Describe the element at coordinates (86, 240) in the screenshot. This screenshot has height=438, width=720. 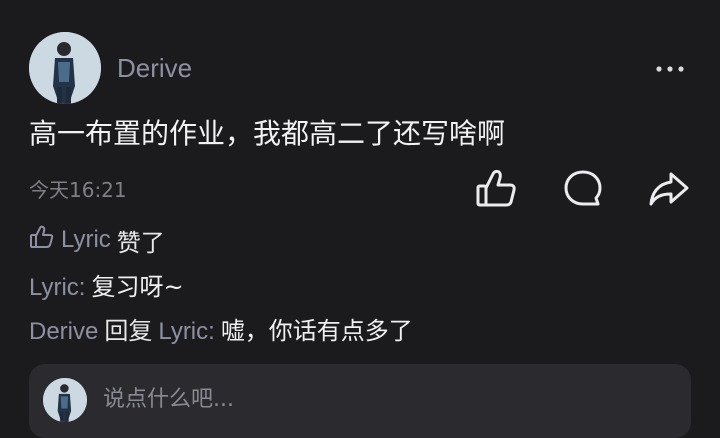
I see `like-user-name: Lyric` at that location.